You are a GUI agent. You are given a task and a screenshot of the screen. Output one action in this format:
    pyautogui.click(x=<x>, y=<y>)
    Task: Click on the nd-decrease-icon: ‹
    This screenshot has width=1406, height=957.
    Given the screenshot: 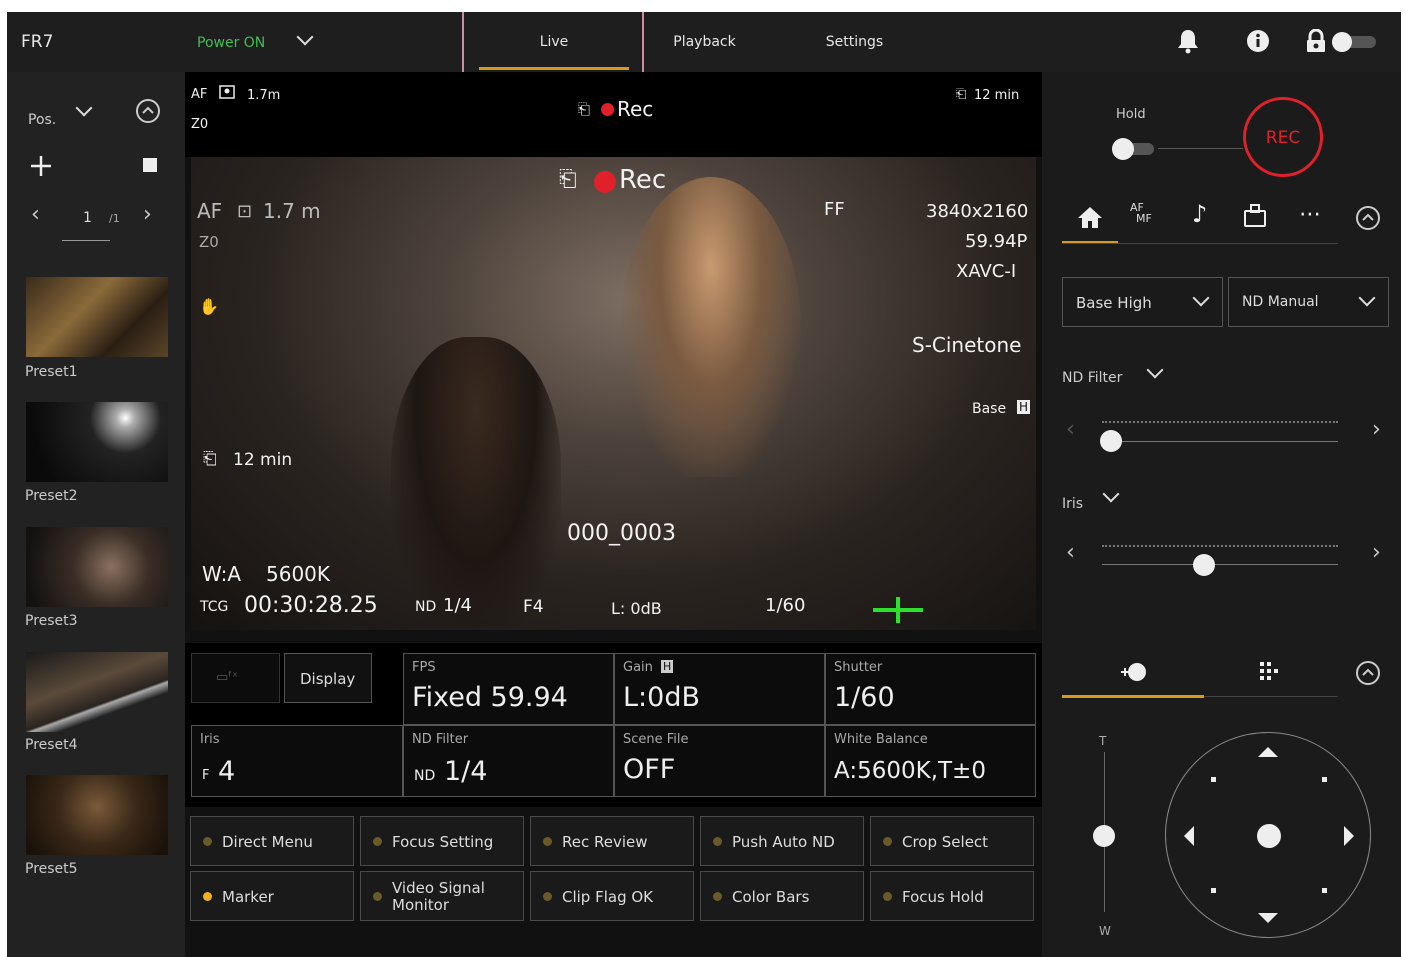 What is the action you would take?
    pyautogui.click(x=1070, y=429)
    